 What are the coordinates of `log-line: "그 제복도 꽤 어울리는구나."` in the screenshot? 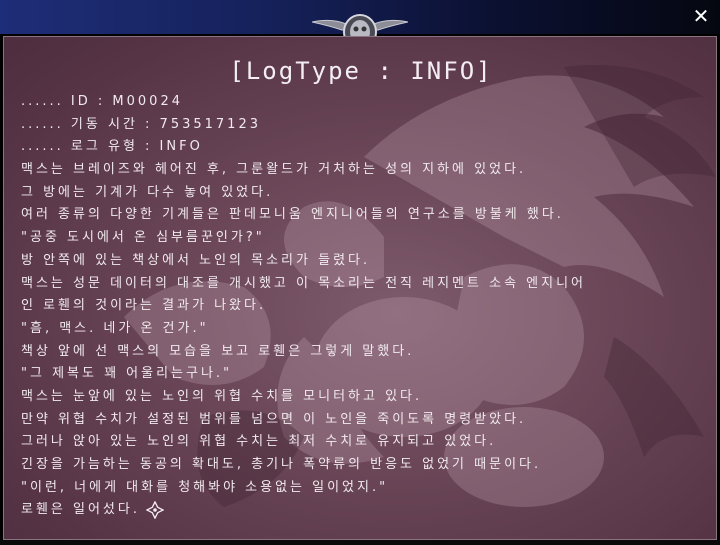 It's located at (127, 374).